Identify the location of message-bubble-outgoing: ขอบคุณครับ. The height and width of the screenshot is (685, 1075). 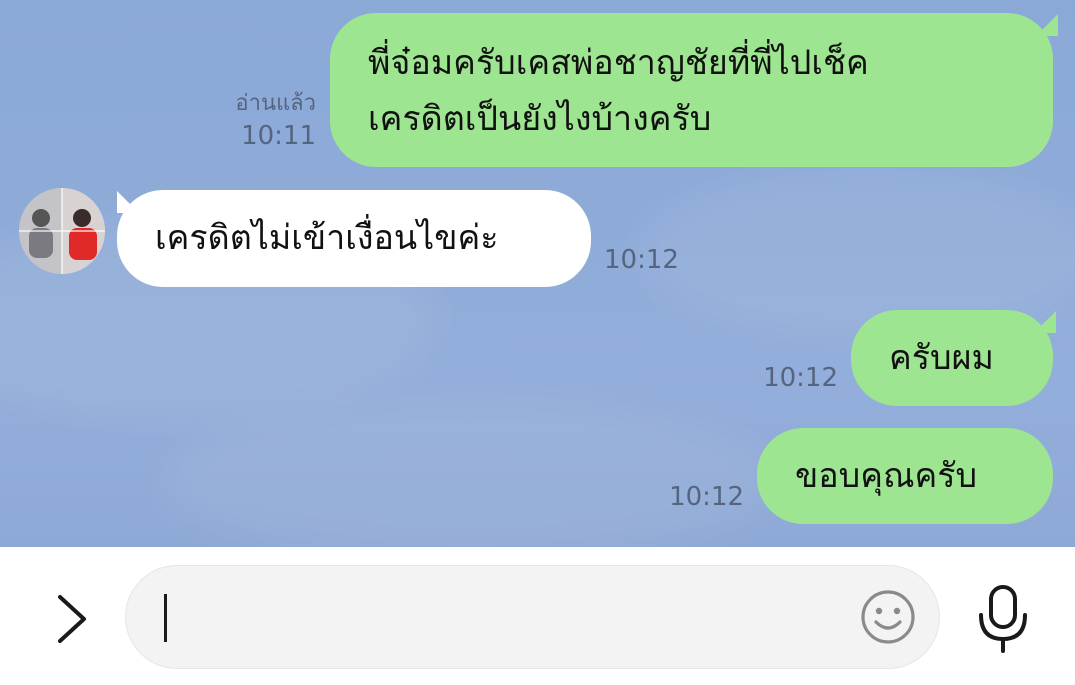
(905, 476).